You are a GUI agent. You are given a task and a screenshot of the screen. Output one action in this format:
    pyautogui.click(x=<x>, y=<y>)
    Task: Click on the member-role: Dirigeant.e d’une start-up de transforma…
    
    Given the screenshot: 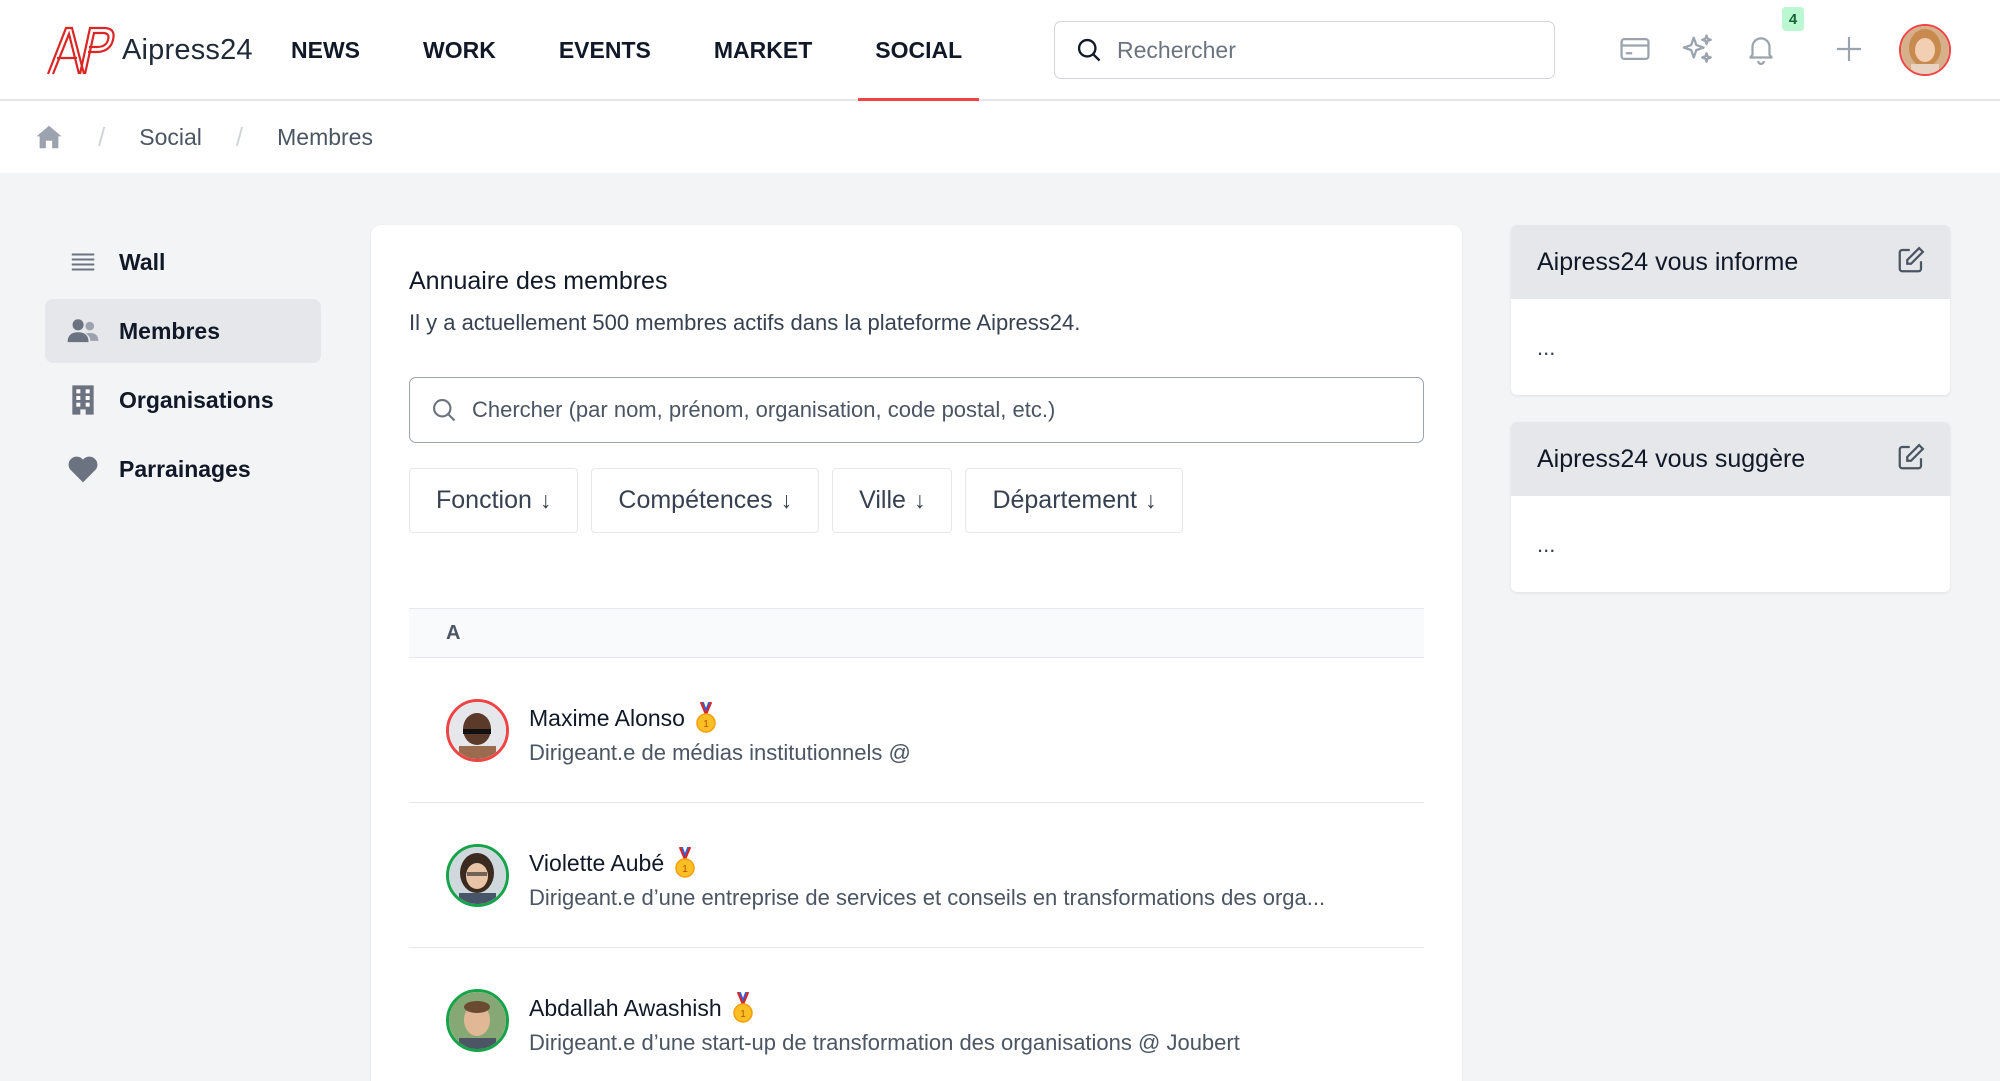 What is the action you would take?
    pyautogui.click(x=884, y=1042)
    